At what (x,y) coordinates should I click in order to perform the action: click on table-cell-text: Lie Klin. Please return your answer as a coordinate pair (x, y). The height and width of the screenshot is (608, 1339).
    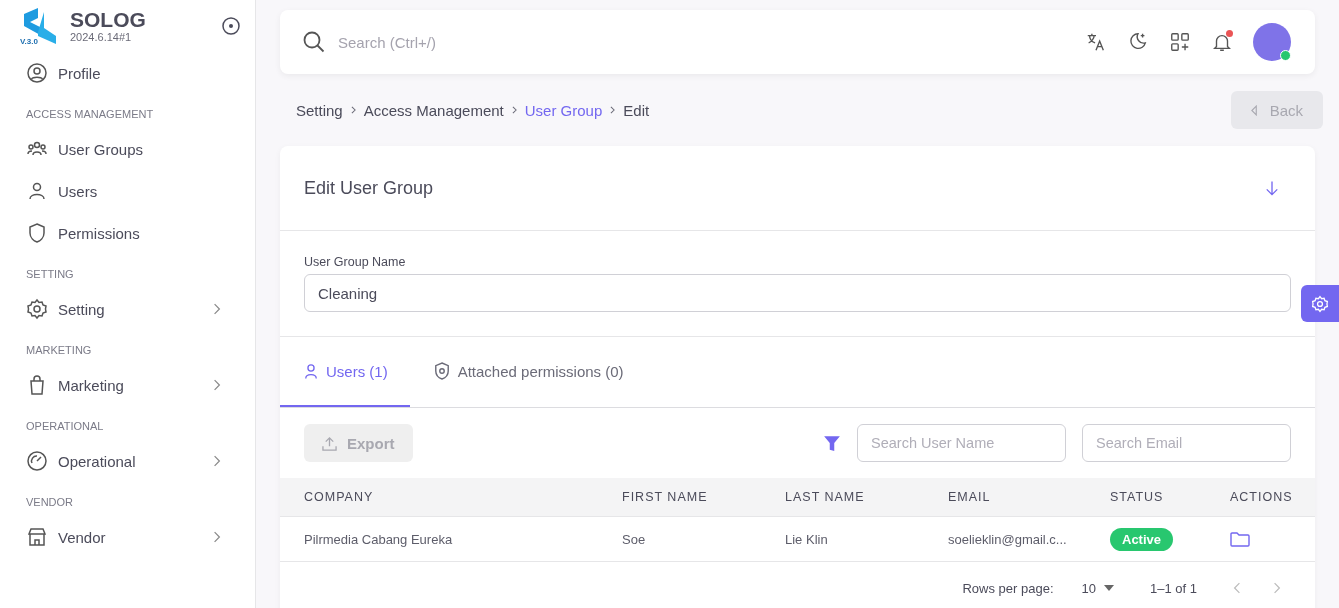
    Looking at the image, I should click on (807, 539).